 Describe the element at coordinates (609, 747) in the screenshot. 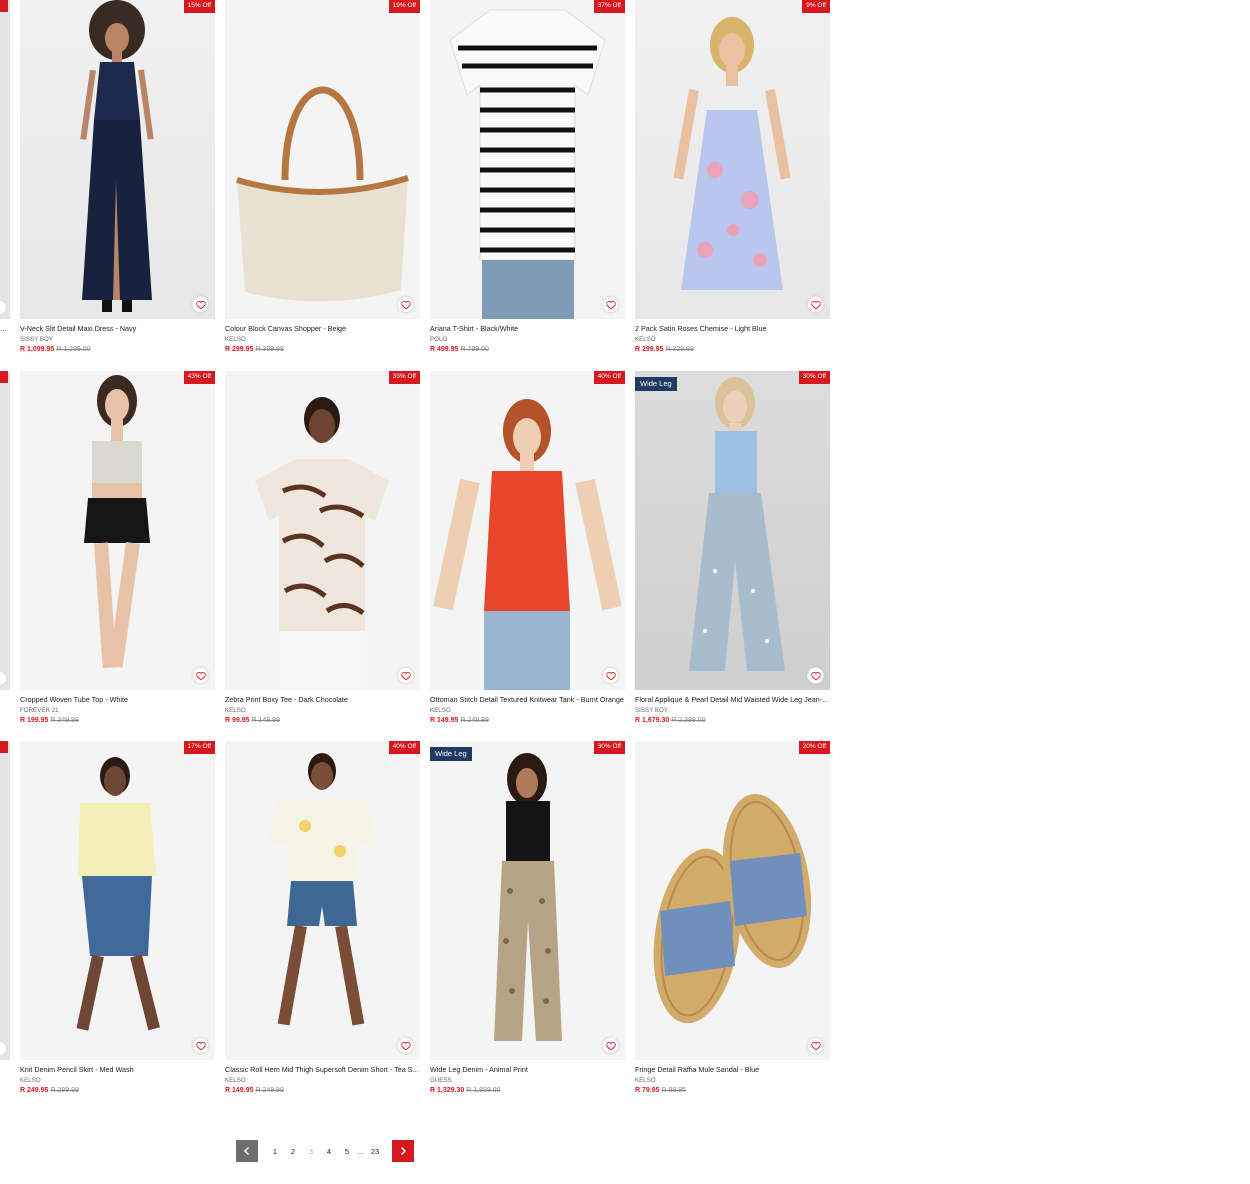

I see `discount-badge: 30% Off` at that location.